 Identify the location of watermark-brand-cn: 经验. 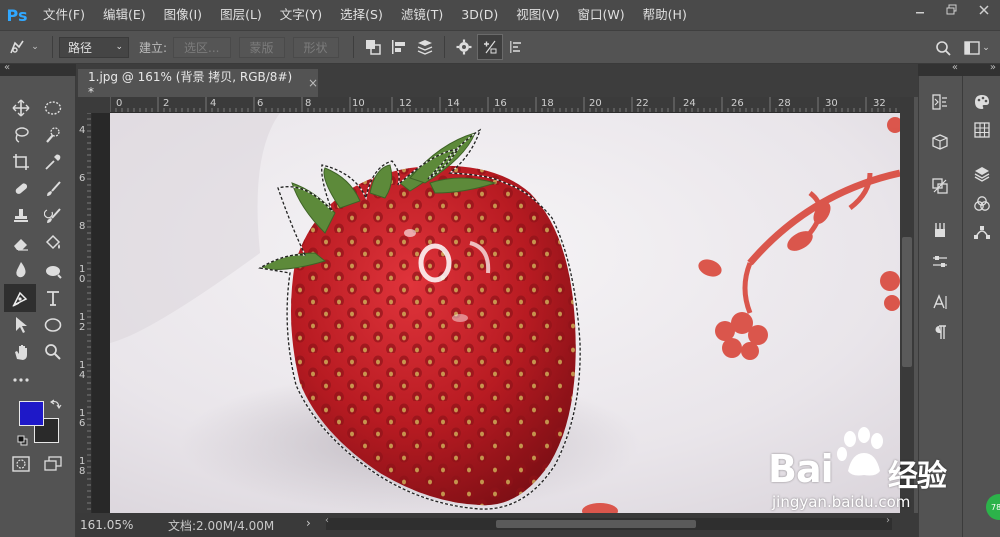
(917, 476).